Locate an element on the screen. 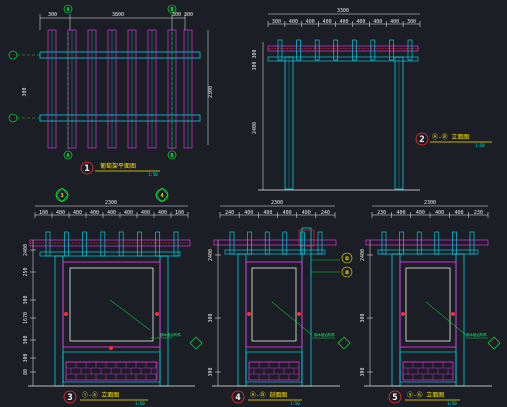 The image size is (507, 407). elev3-left-dim-label: 80 is located at coordinates (26, 372).